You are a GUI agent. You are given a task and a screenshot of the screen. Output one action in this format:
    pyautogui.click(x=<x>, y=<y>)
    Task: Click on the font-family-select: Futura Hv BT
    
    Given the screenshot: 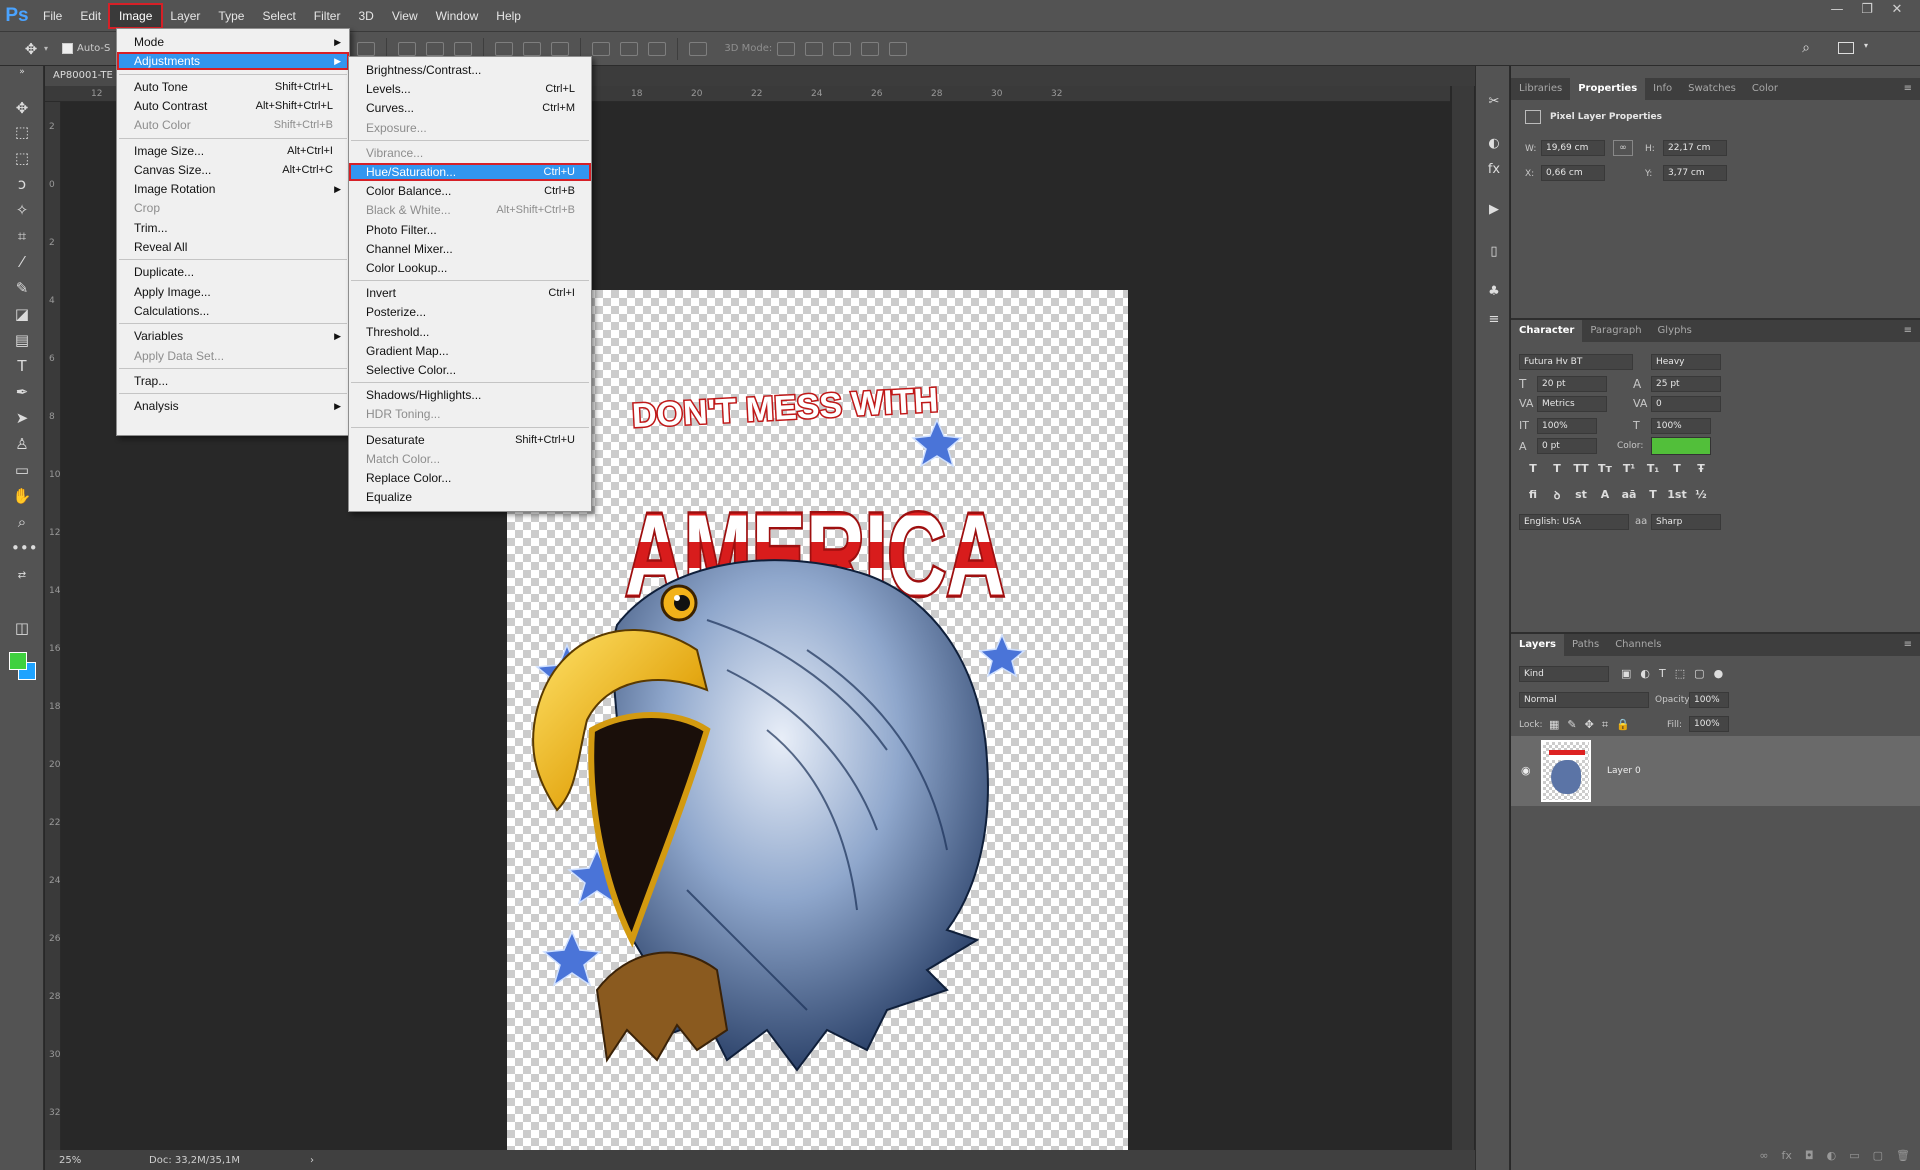 What is the action you would take?
    pyautogui.click(x=1576, y=362)
    